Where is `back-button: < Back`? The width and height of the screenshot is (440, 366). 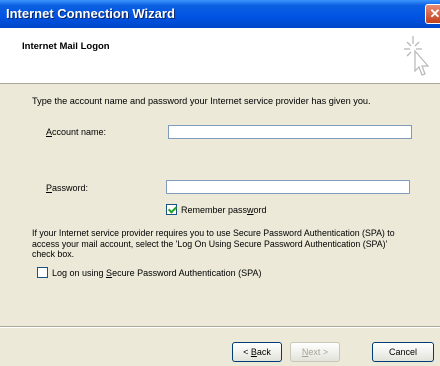 back-button: < Back is located at coordinates (257, 352).